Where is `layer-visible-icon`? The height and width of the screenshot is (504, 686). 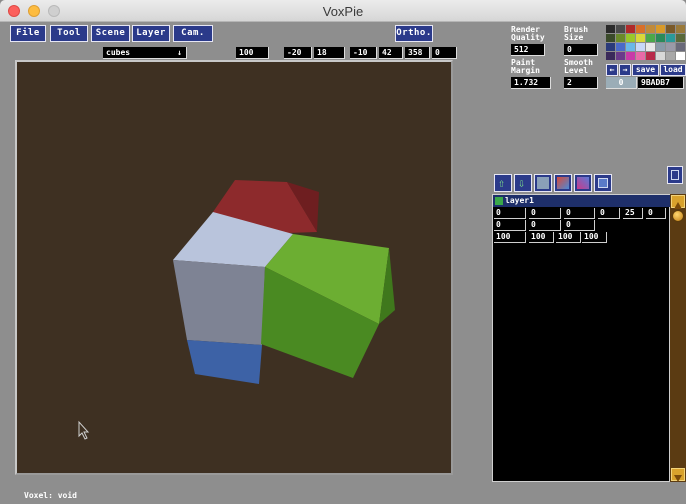 layer-visible-icon is located at coordinates (499, 201).